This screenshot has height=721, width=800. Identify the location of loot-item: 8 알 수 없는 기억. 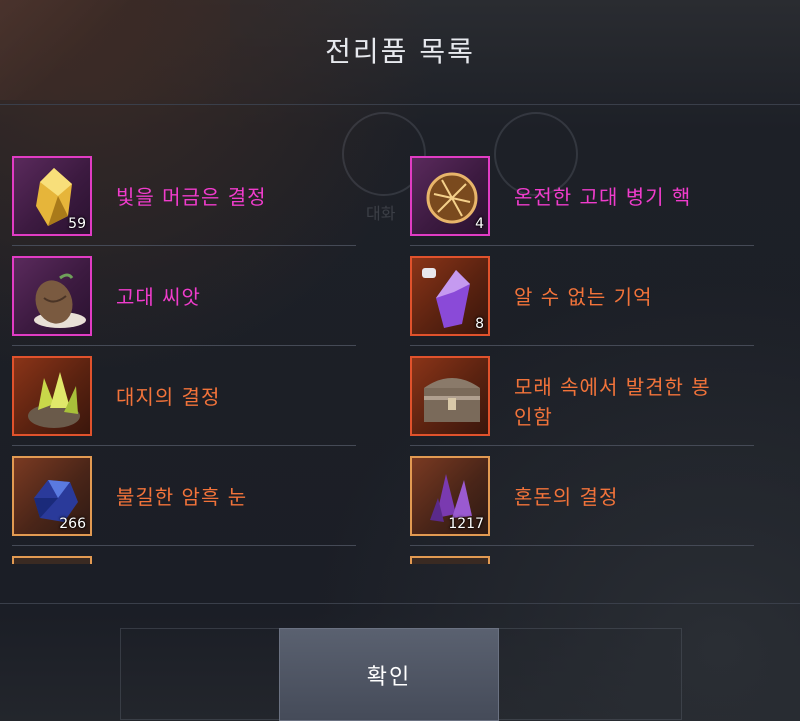
(582, 296).